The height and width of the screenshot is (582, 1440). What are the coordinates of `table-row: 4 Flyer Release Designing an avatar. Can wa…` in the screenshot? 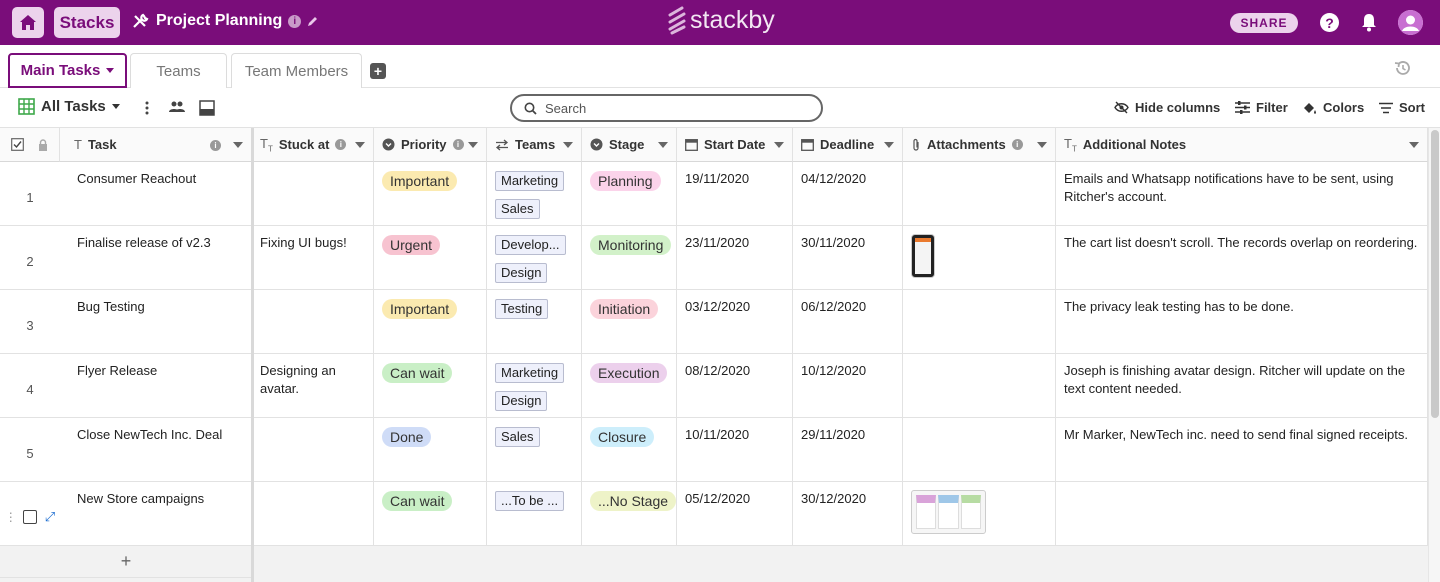 It's located at (714, 386).